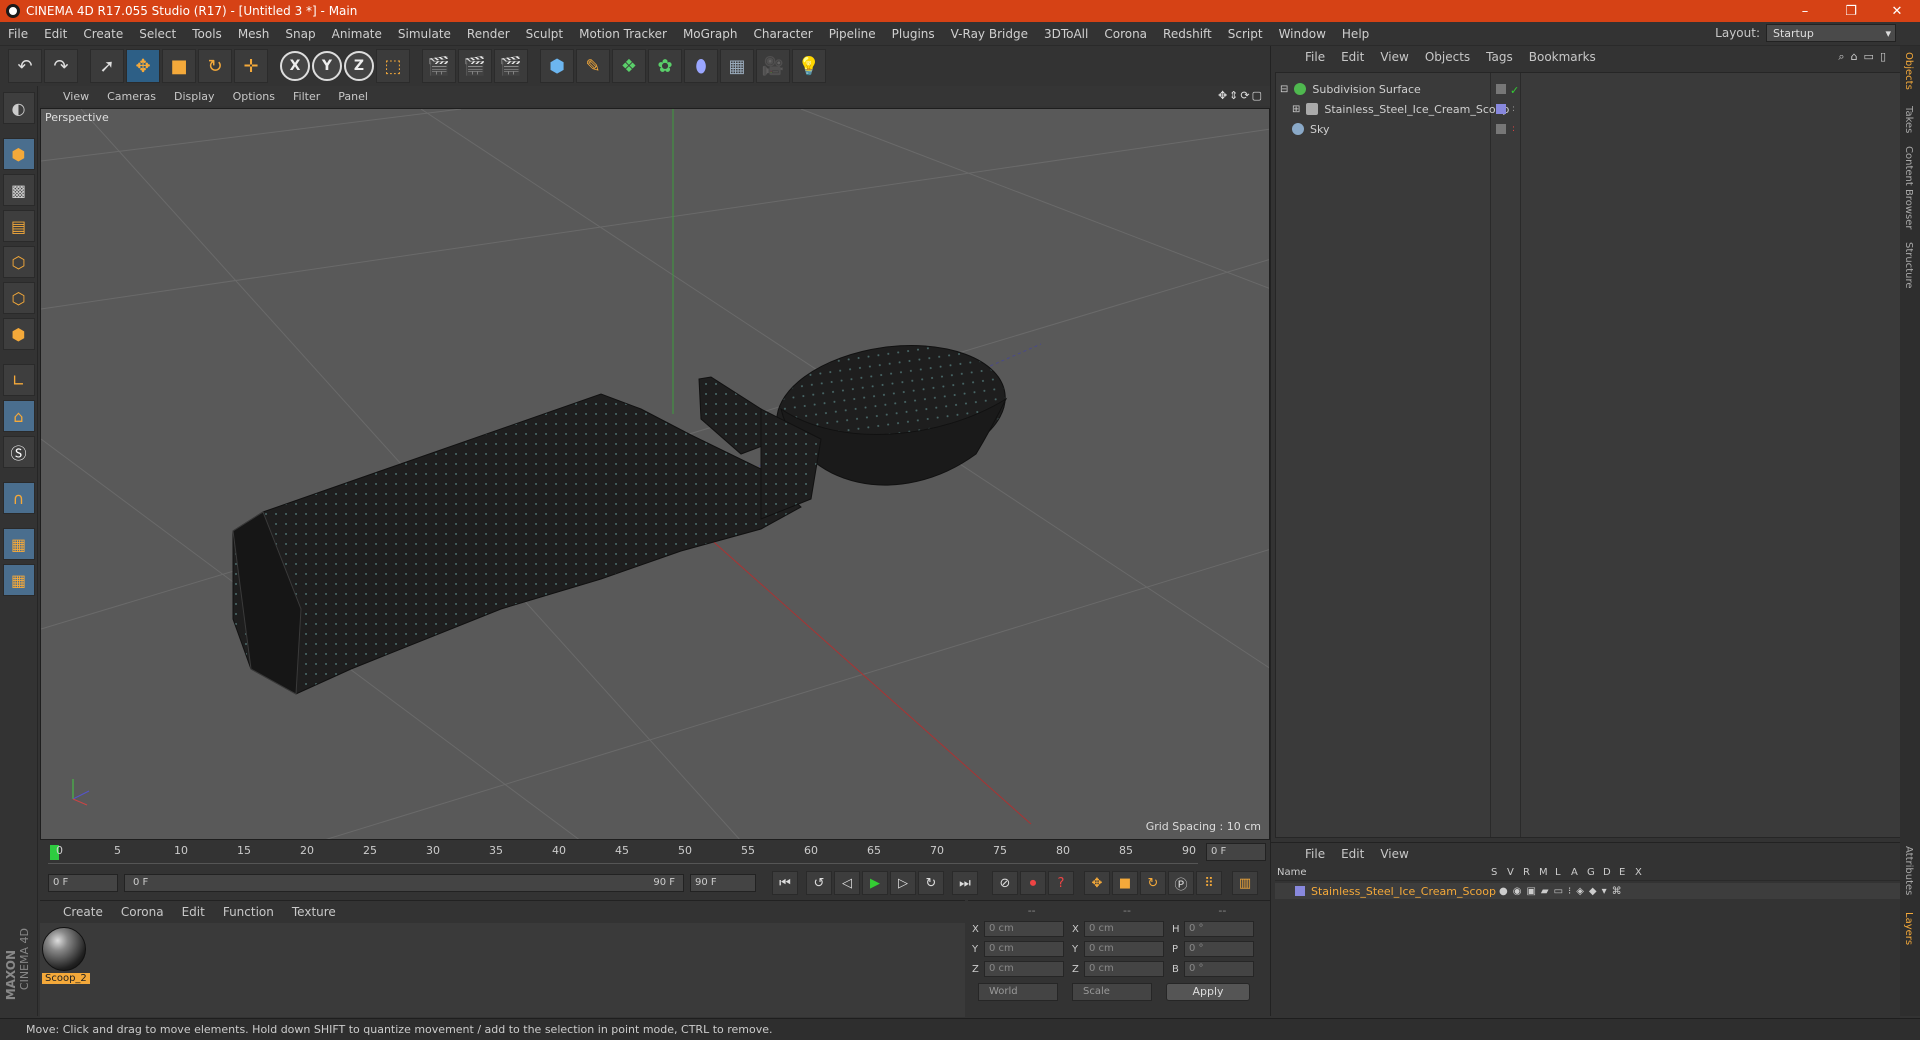  I want to click on viewport-menu-cameras: Cameras, so click(131, 96).